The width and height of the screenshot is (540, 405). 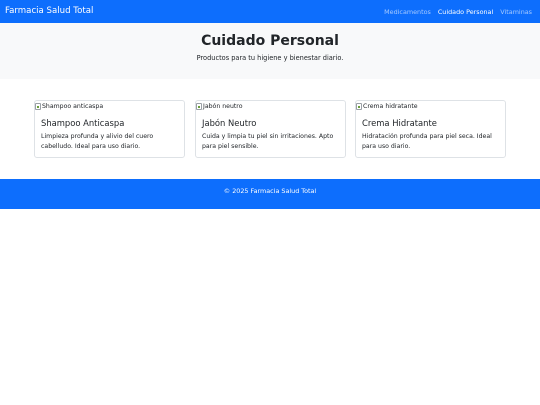 I want to click on brand-link: Farmacia Salud Total, so click(x=49, y=11).